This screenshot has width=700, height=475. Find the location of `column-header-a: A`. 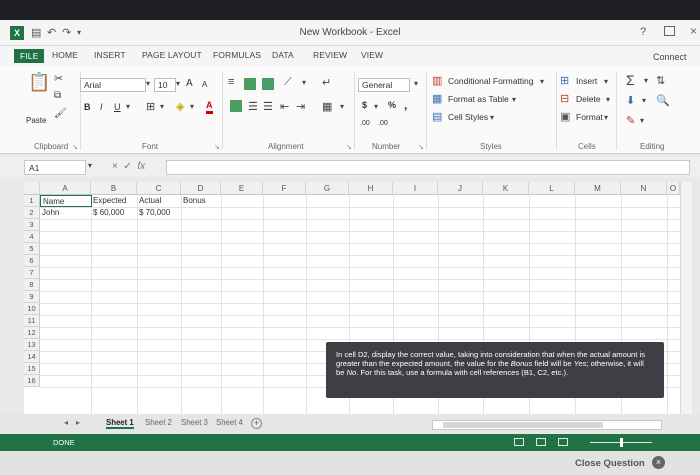

column-header-a: A is located at coordinates (65, 188).